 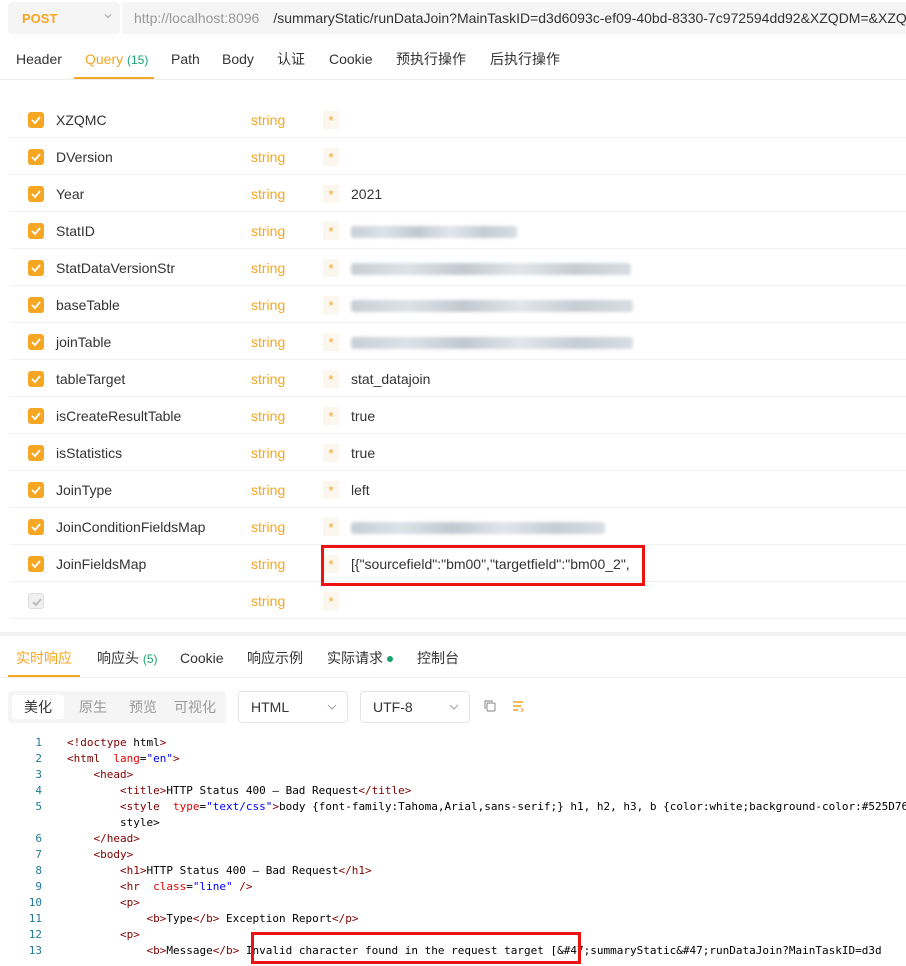 I want to click on code-text: <p>, so click(x=129, y=934).